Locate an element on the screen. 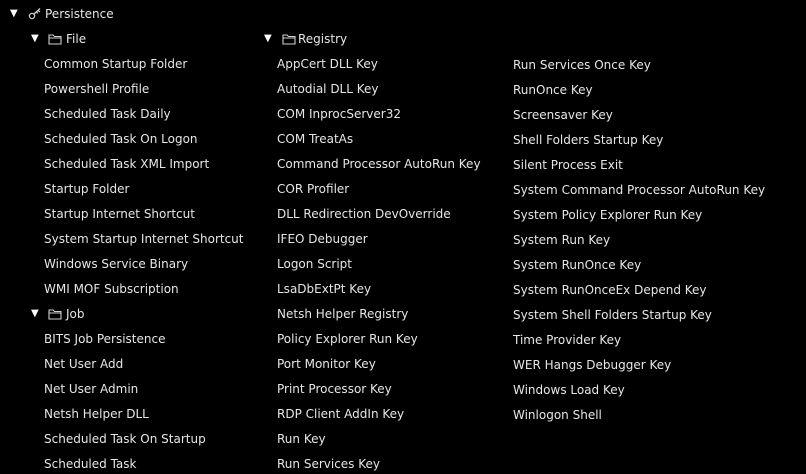 The width and height of the screenshot is (806, 474). tree-item: COR Profiler is located at coordinates (313, 189).